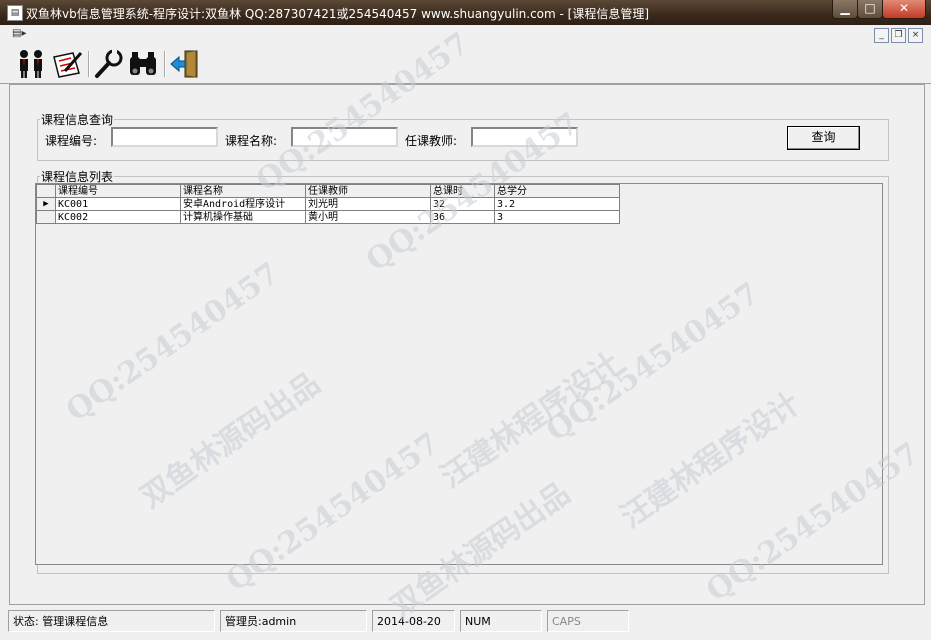 The height and width of the screenshot is (640, 931). What do you see at coordinates (251, 141) in the screenshot?
I see `course-name-label: 课程名称:` at bounding box center [251, 141].